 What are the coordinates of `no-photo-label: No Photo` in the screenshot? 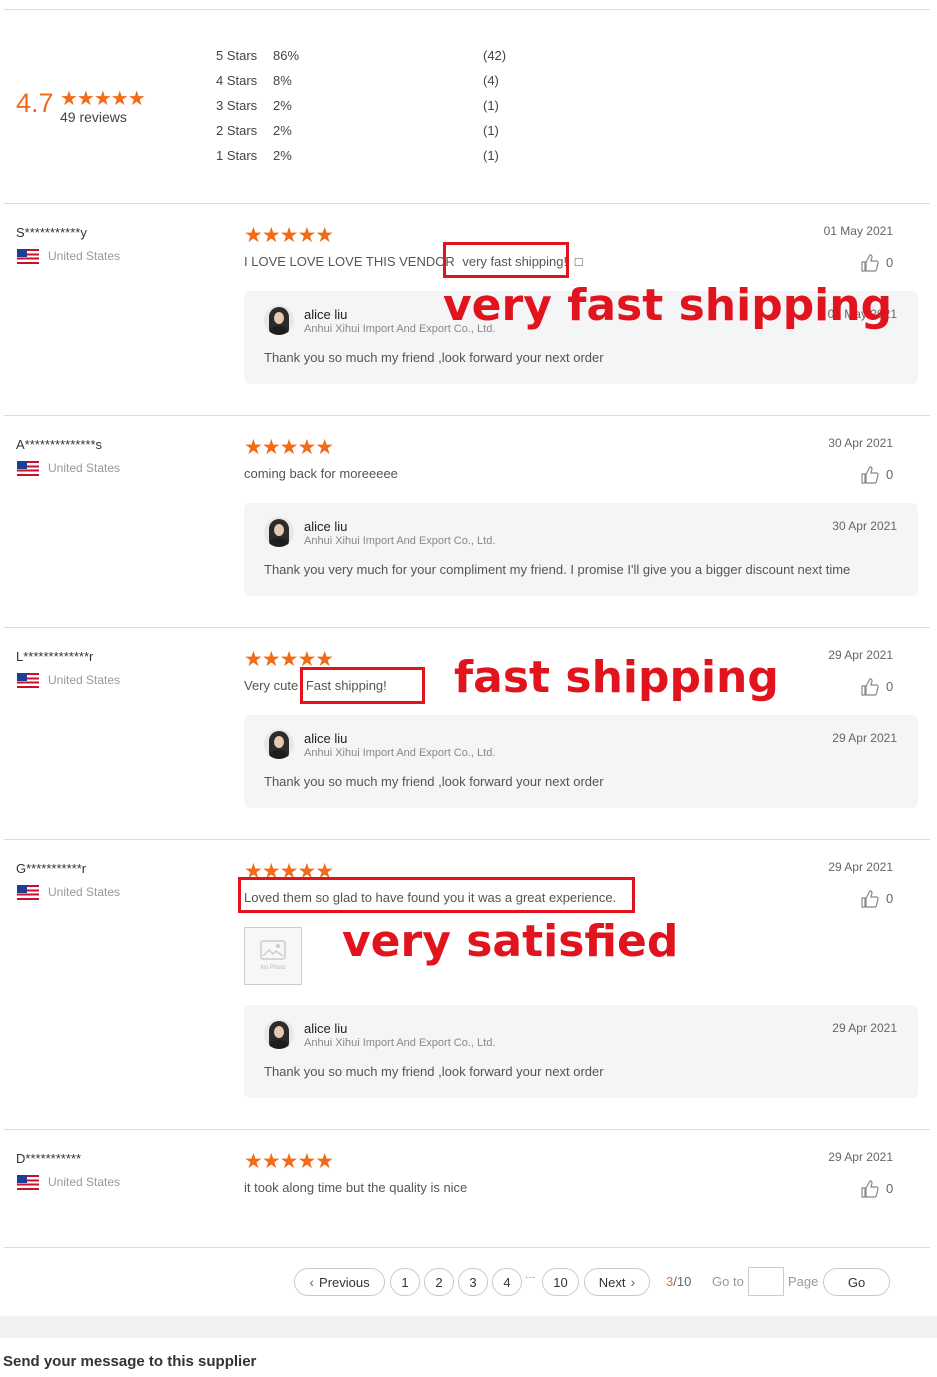 It's located at (273, 968).